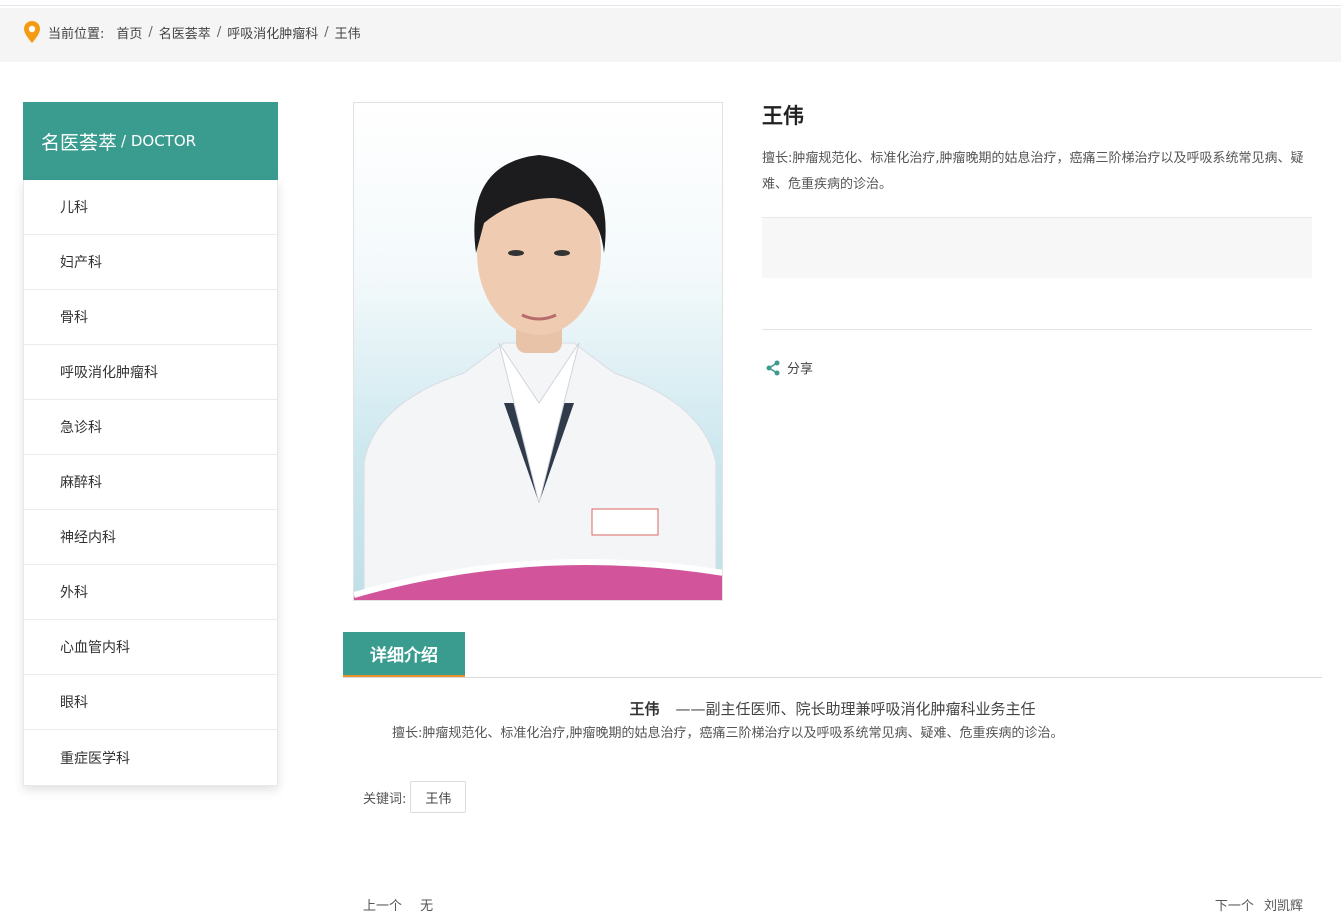 This screenshot has width=1341, height=924. I want to click on breadcrumb-home-link: 首页, so click(129, 32).